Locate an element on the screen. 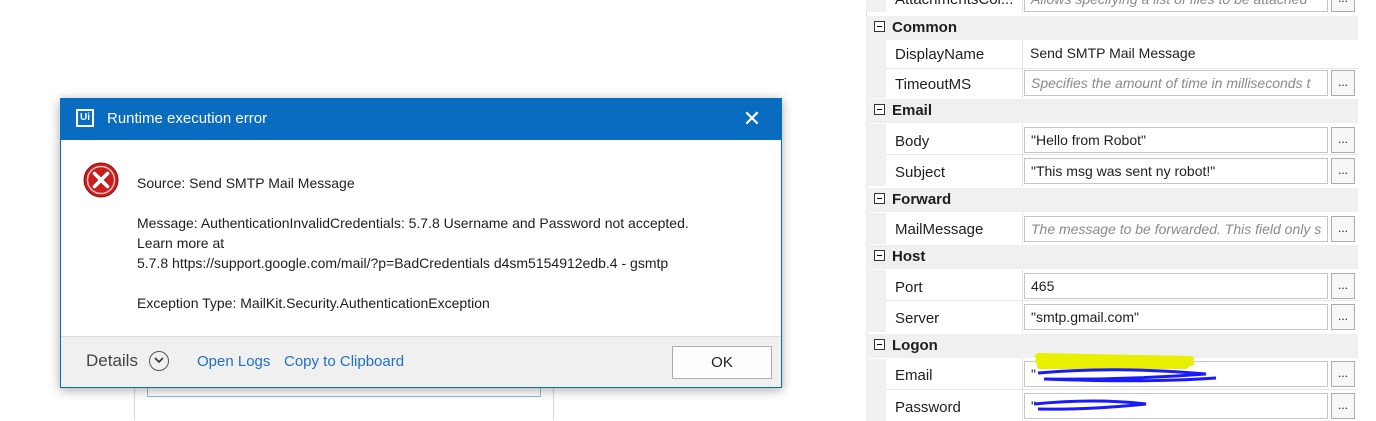 This screenshot has width=1376, height=421. chevron-down-icon is located at coordinates (159, 361).